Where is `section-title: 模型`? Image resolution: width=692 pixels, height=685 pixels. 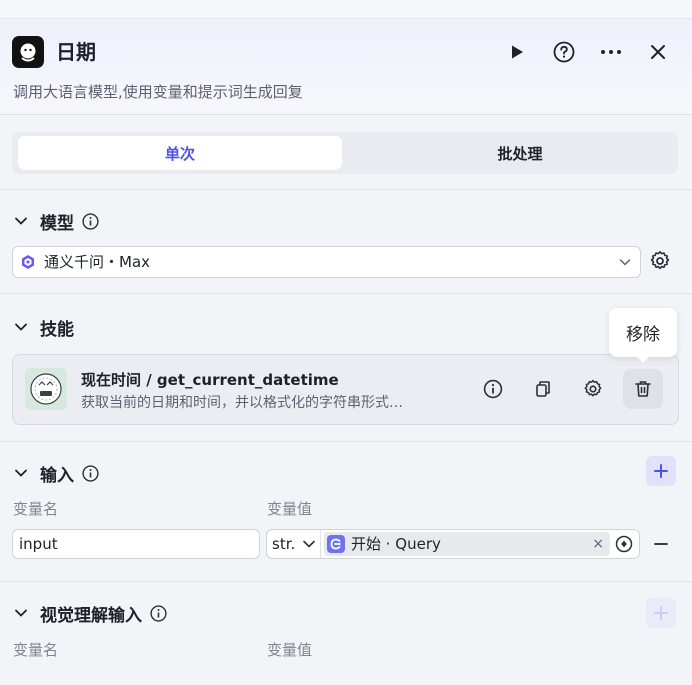
section-title: 模型 is located at coordinates (57, 223).